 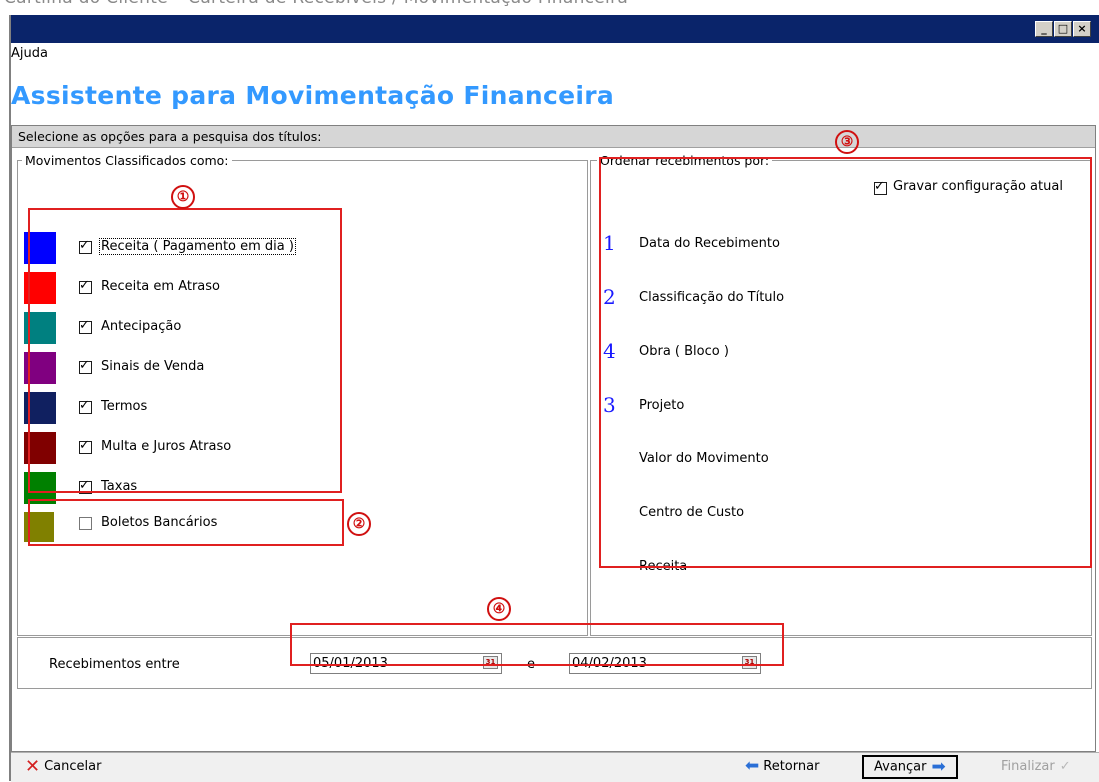 What do you see at coordinates (119, 486) in the screenshot?
I see `label-taxas: Taxas` at bounding box center [119, 486].